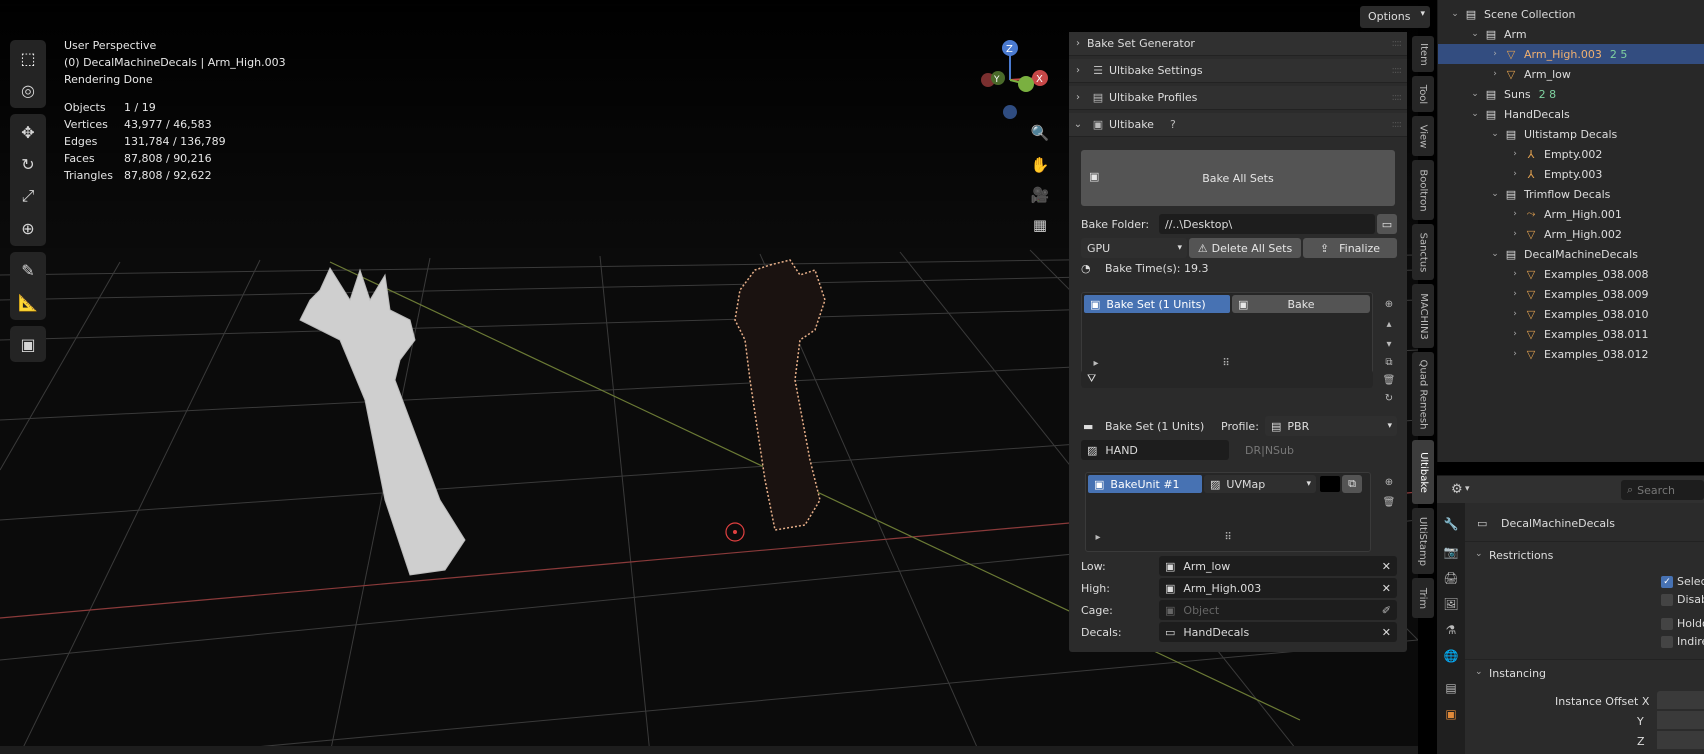  What do you see at coordinates (1040, 133) in the screenshot?
I see `zoom-icon: 🔍` at bounding box center [1040, 133].